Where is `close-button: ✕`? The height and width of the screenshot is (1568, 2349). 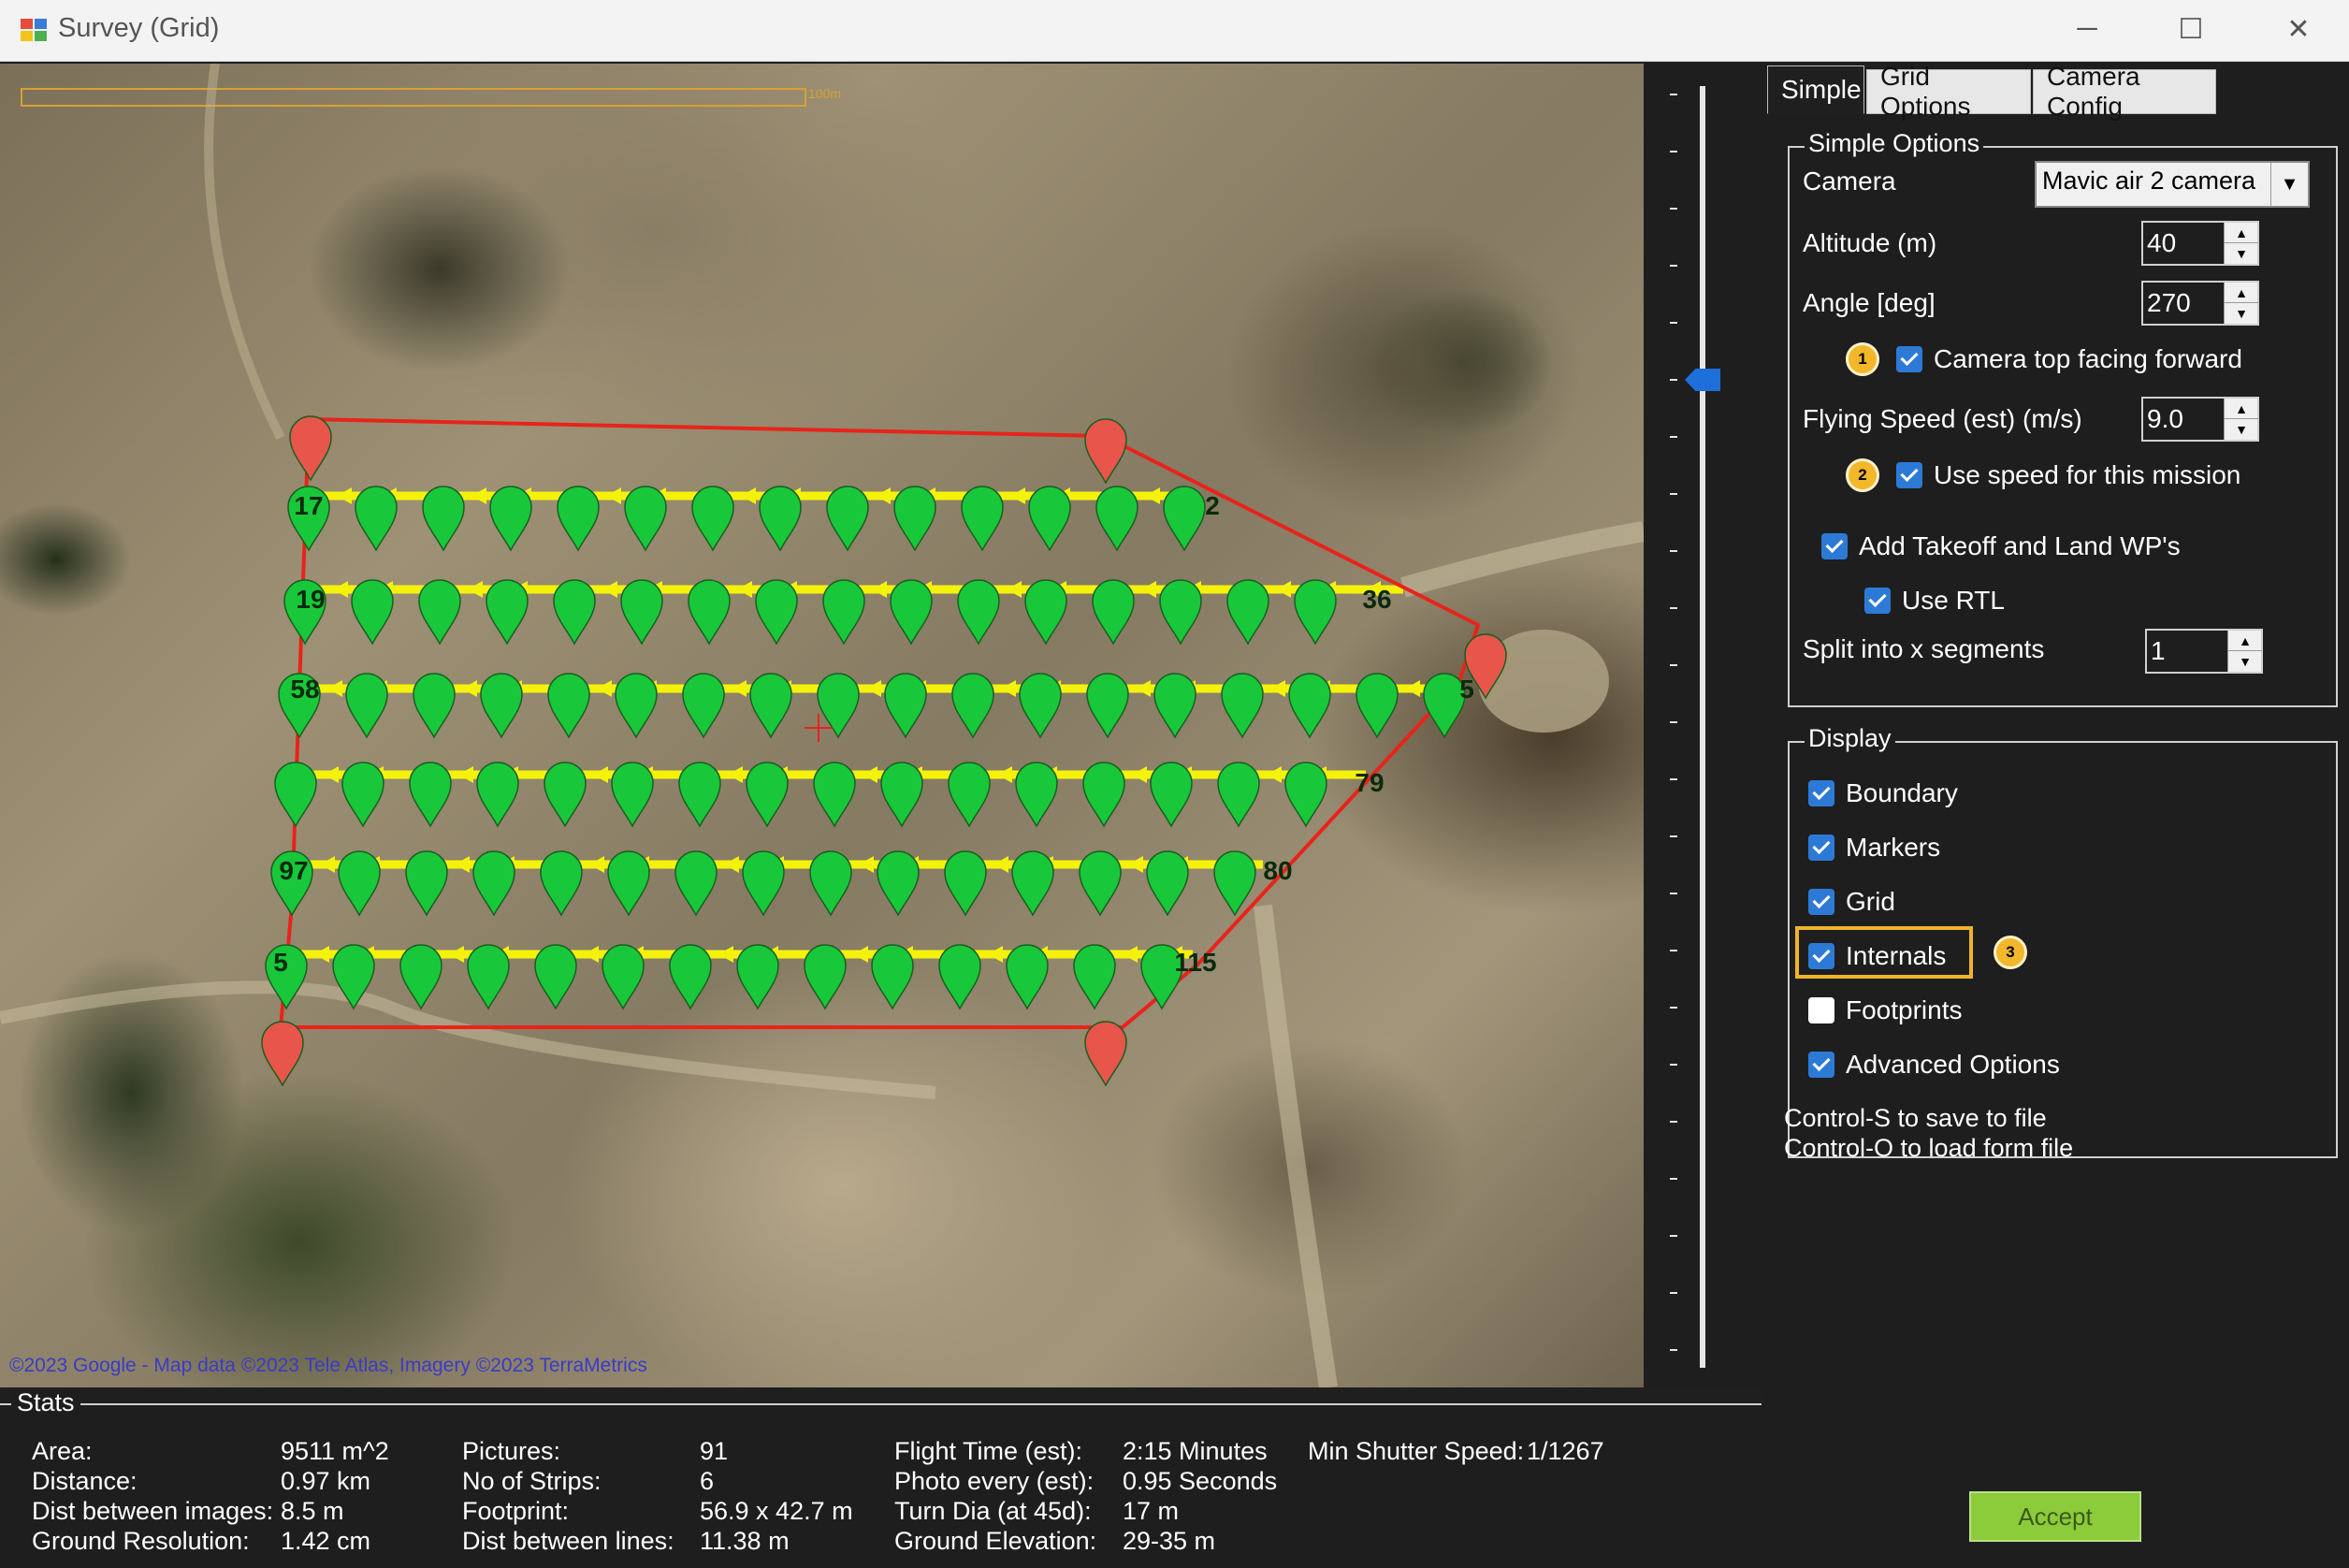 close-button: ✕ is located at coordinates (2296, 29).